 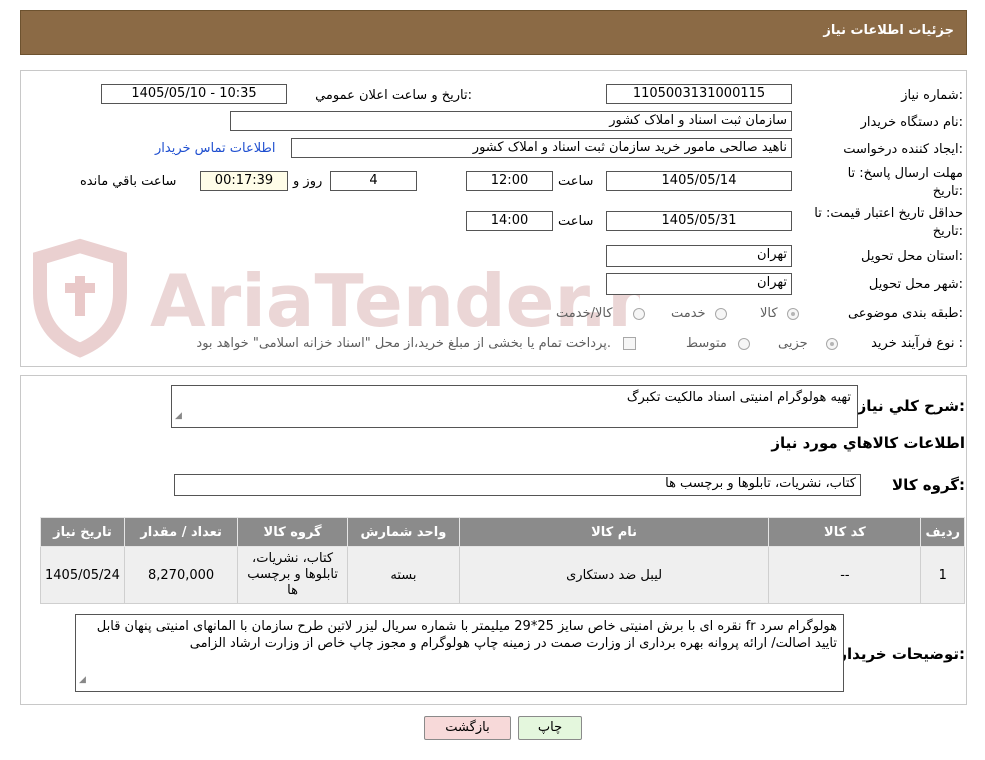 I want to click on delivery-city-field: تهران, so click(x=699, y=284).